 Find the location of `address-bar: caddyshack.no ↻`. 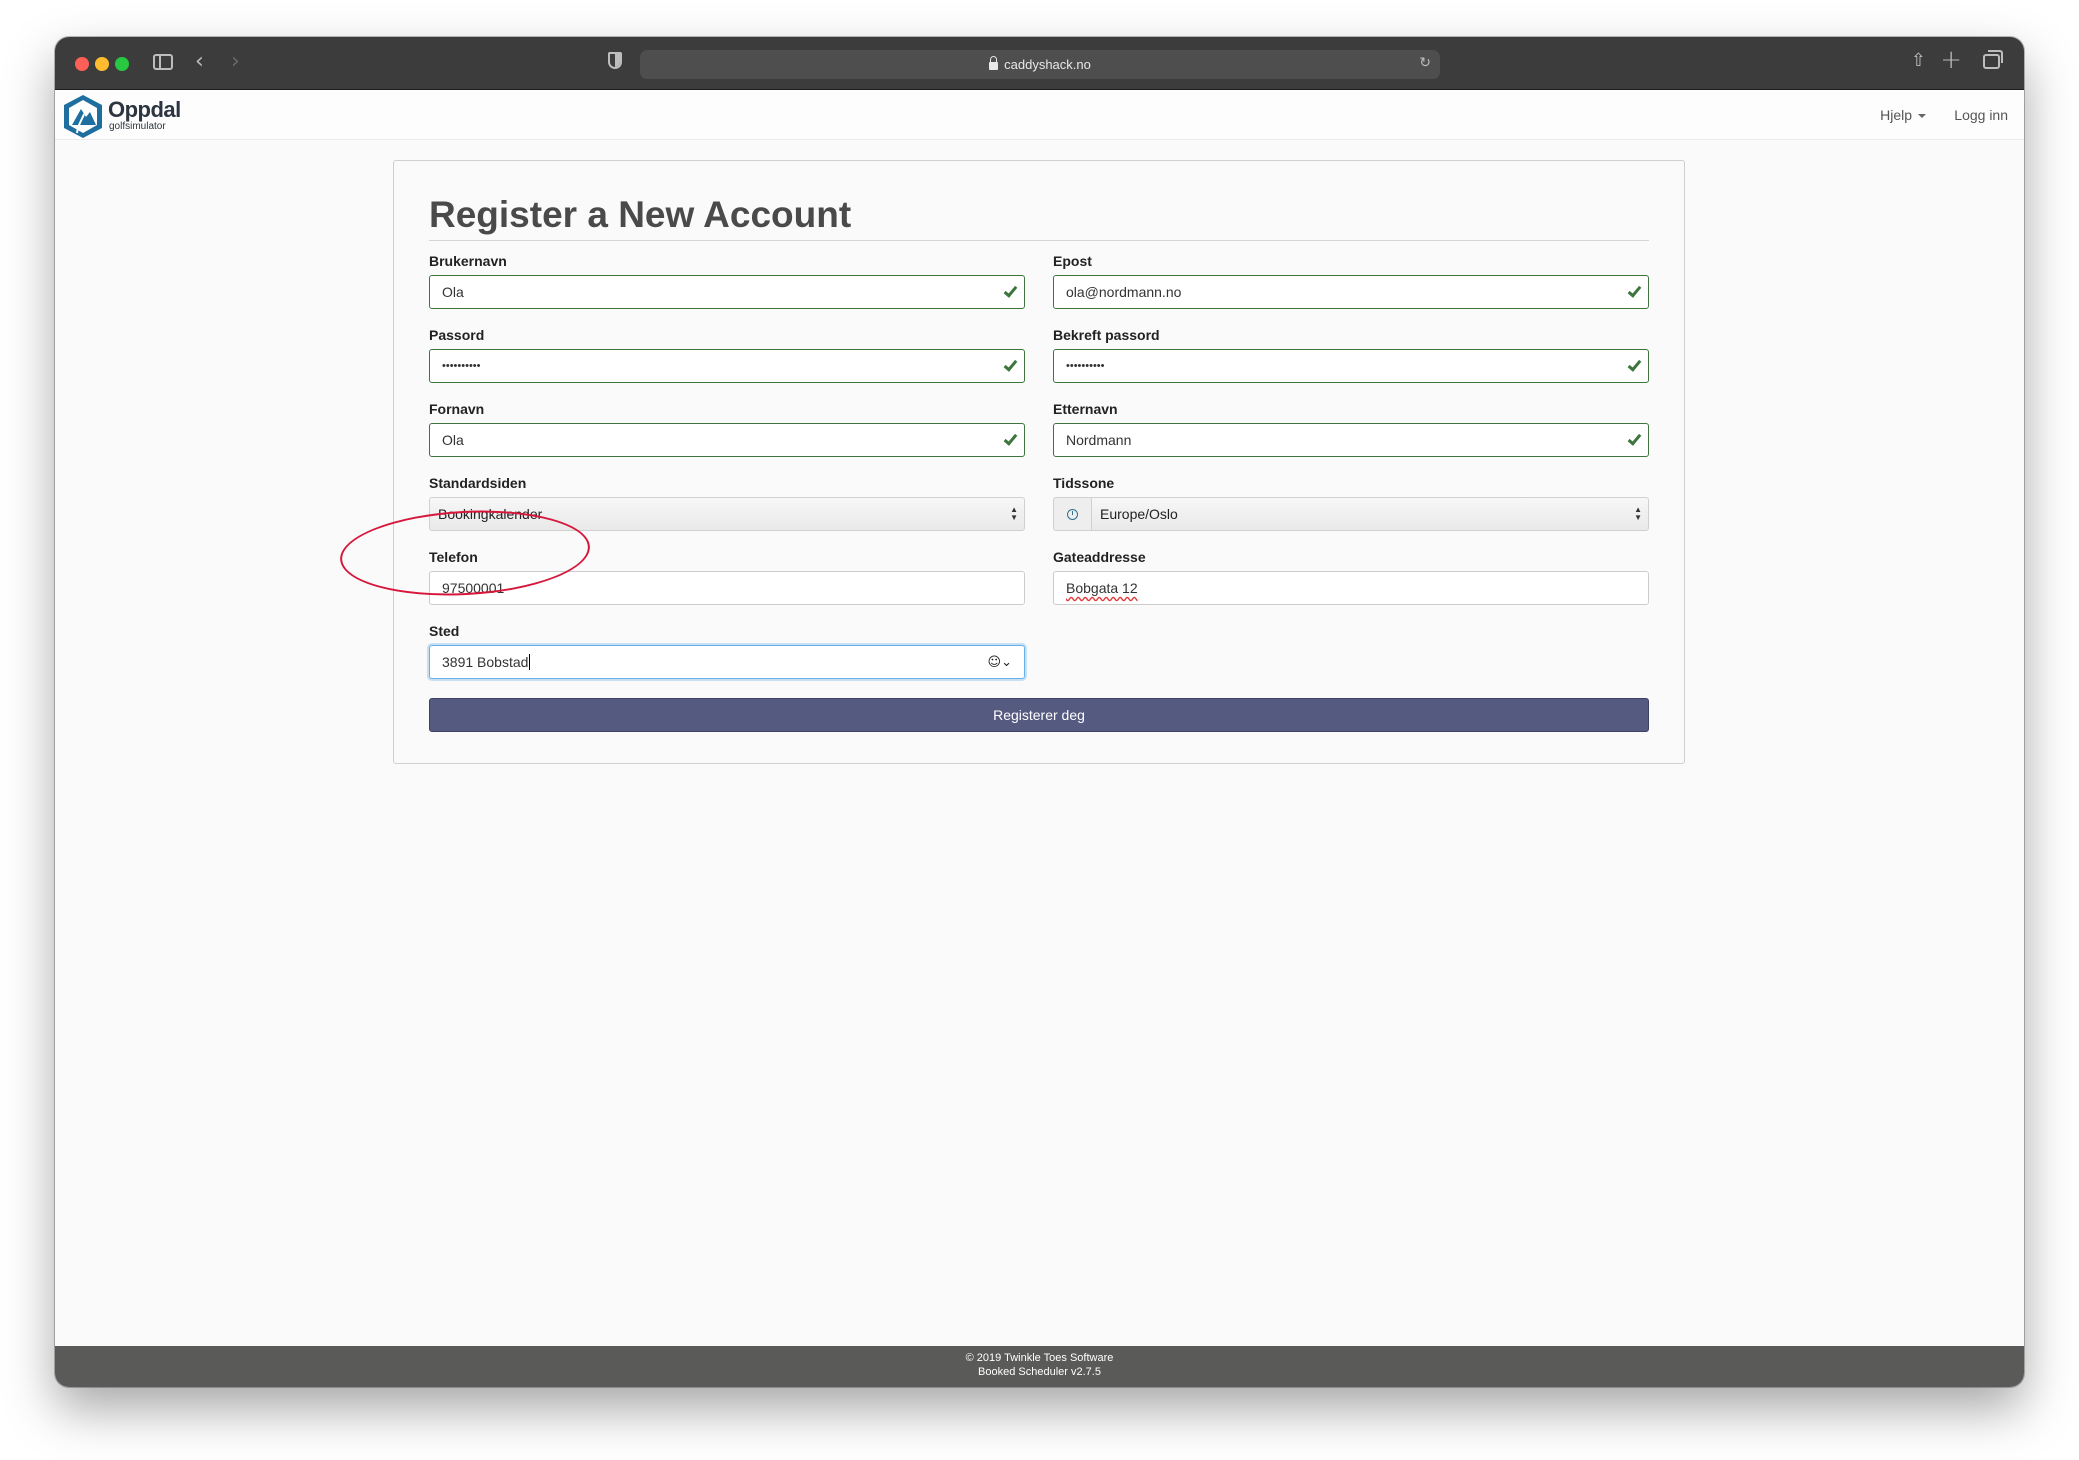

address-bar: caddyshack.no ↻ is located at coordinates (1040, 64).